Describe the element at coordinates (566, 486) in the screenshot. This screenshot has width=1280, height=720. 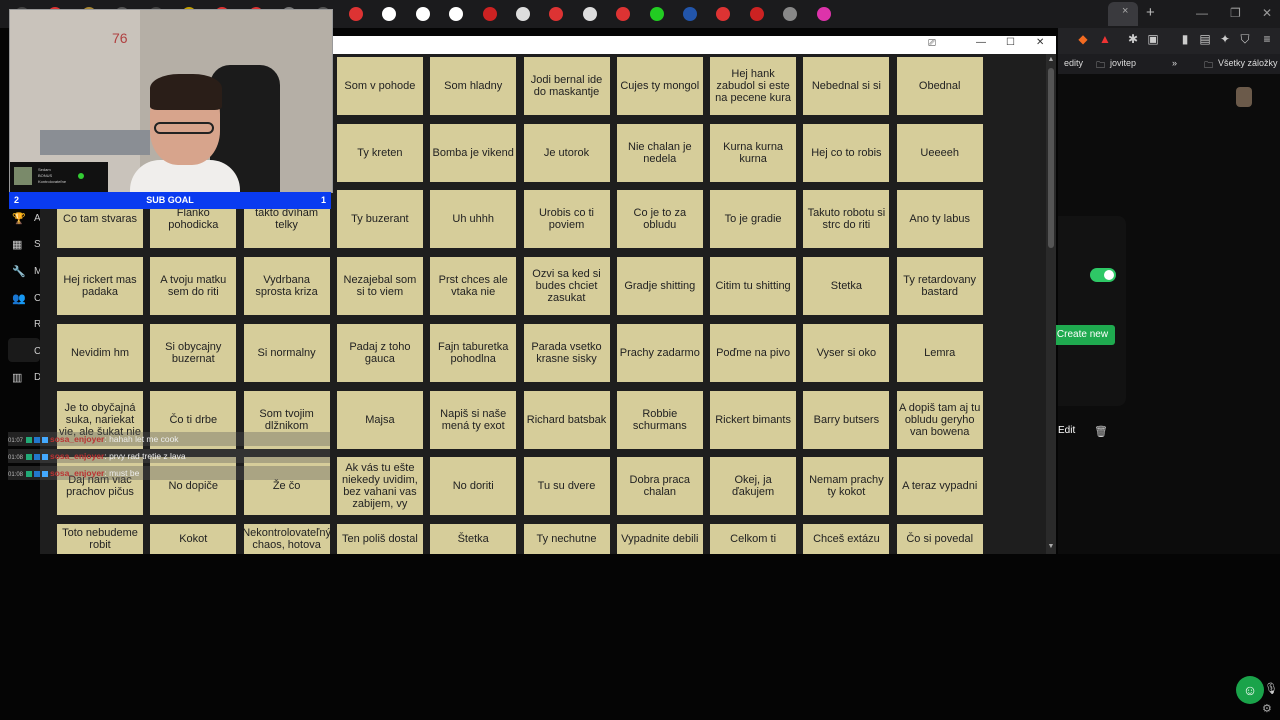
I see `bingo-cell: Tu su dvere` at that location.